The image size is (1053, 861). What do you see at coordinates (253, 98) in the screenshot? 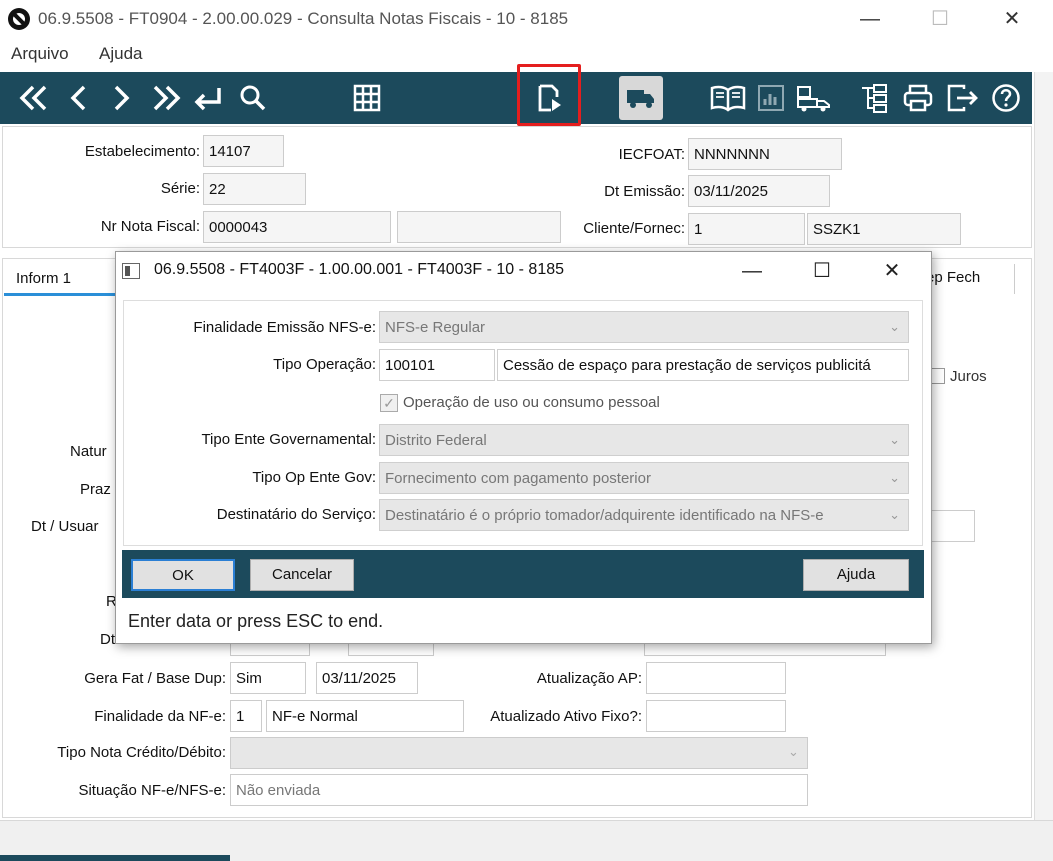
I see `search-icon` at bounding box center [253, 98].